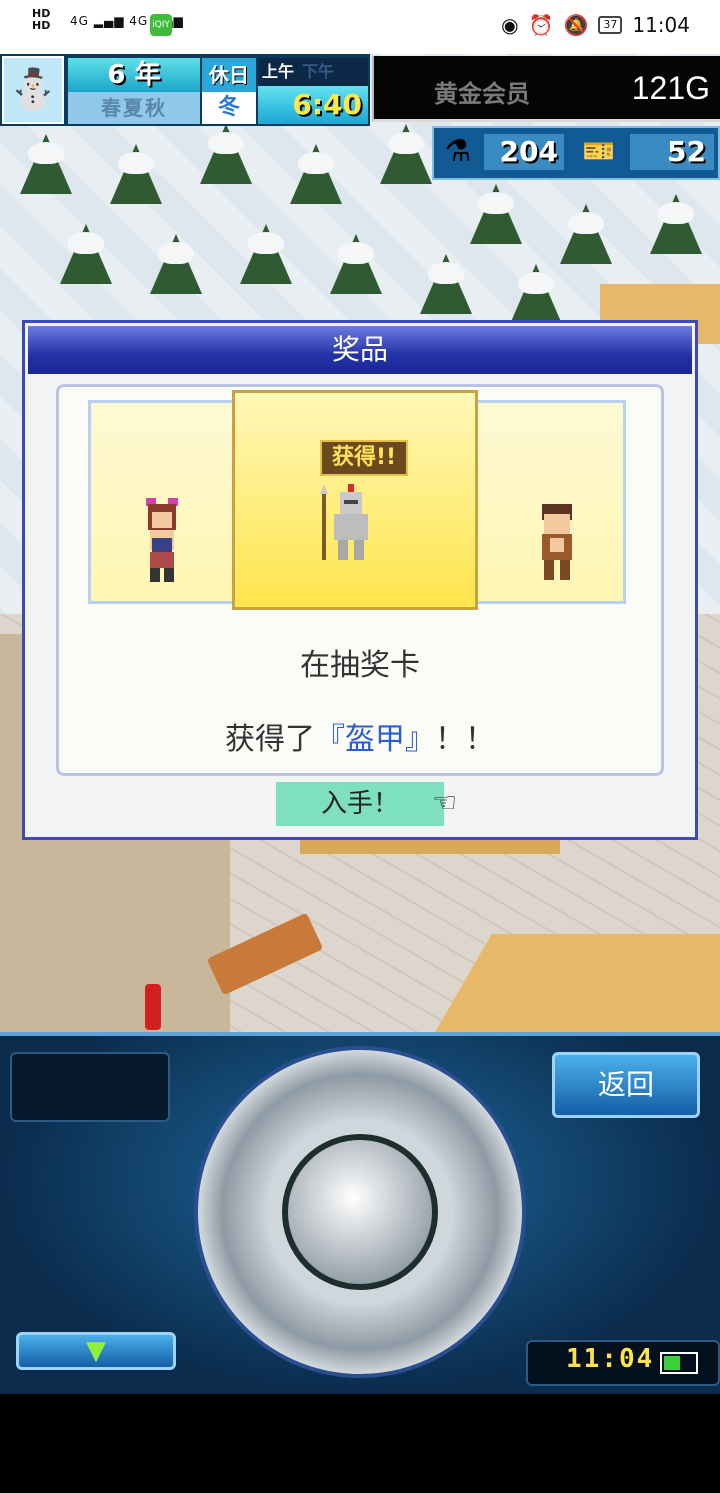 Image resolution: width=720 pixels, height=1493 pixels. I want to click on member-label: 黄金会员, so click(482, 94).